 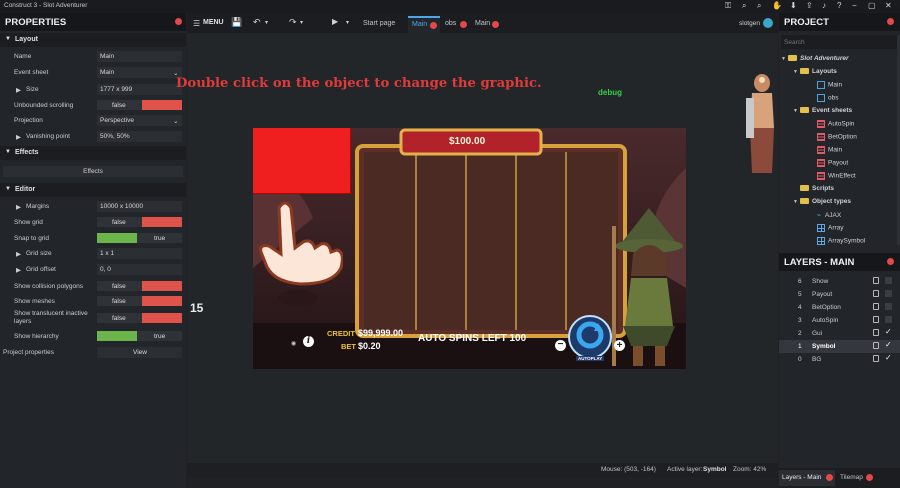 I want to click on save-icon: 💾, so click(x=236, y=22).